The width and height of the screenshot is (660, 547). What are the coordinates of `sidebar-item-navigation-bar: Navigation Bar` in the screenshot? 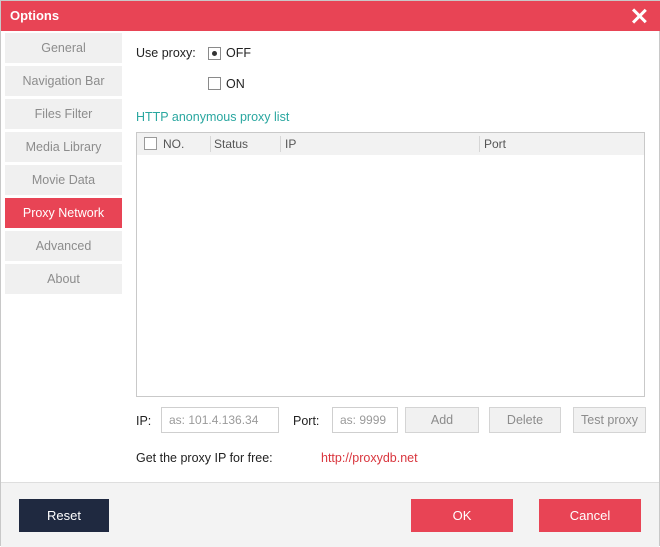 It's located at (63, 81).